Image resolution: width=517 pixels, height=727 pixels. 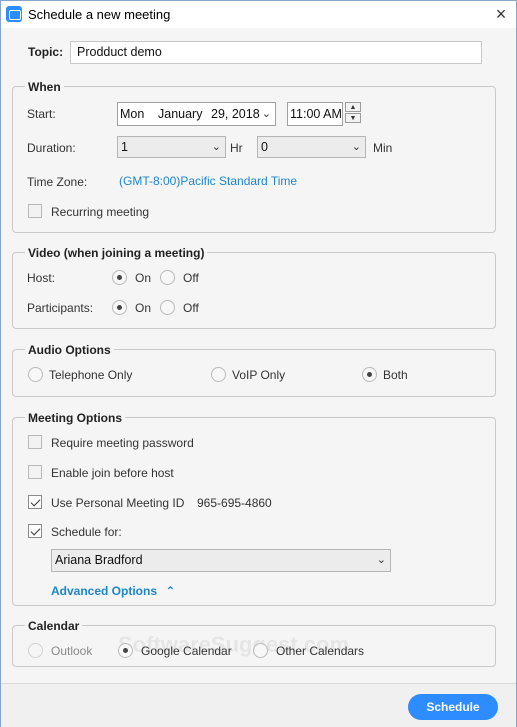 What do you see at coordinates (46, 52) in the screenshot?
I see `topic-label: Topic:` at bounding box center [46, 52].